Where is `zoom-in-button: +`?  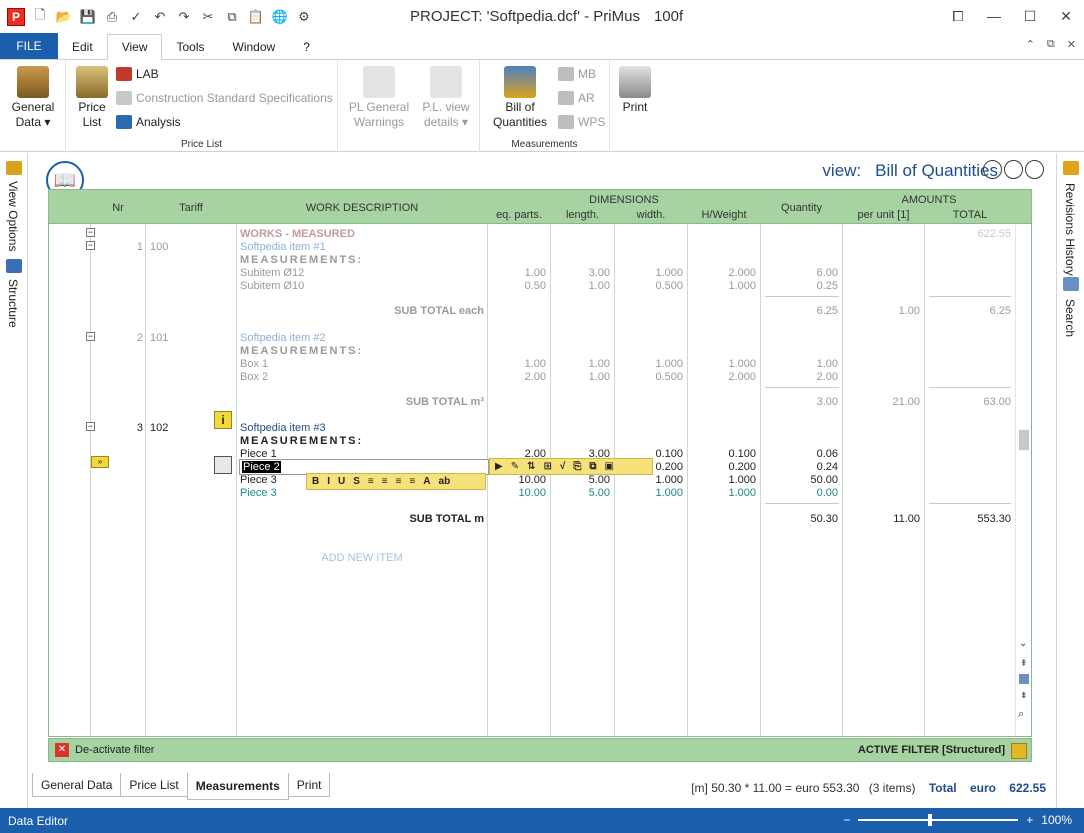
zoom-in-button: + is located at coordinates (1029, 820).